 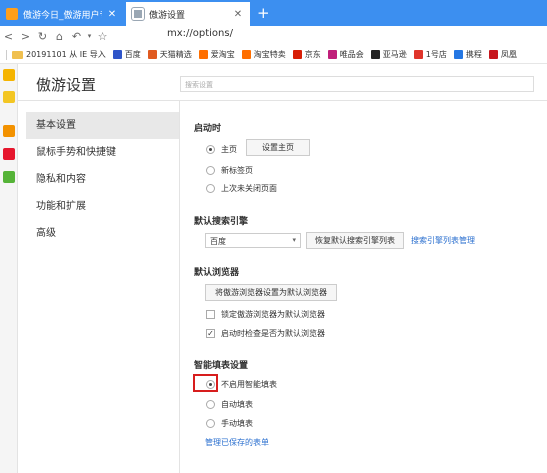 I want to click on nav-item-extensions: 功能和扩展, so click(x=102, y=206).